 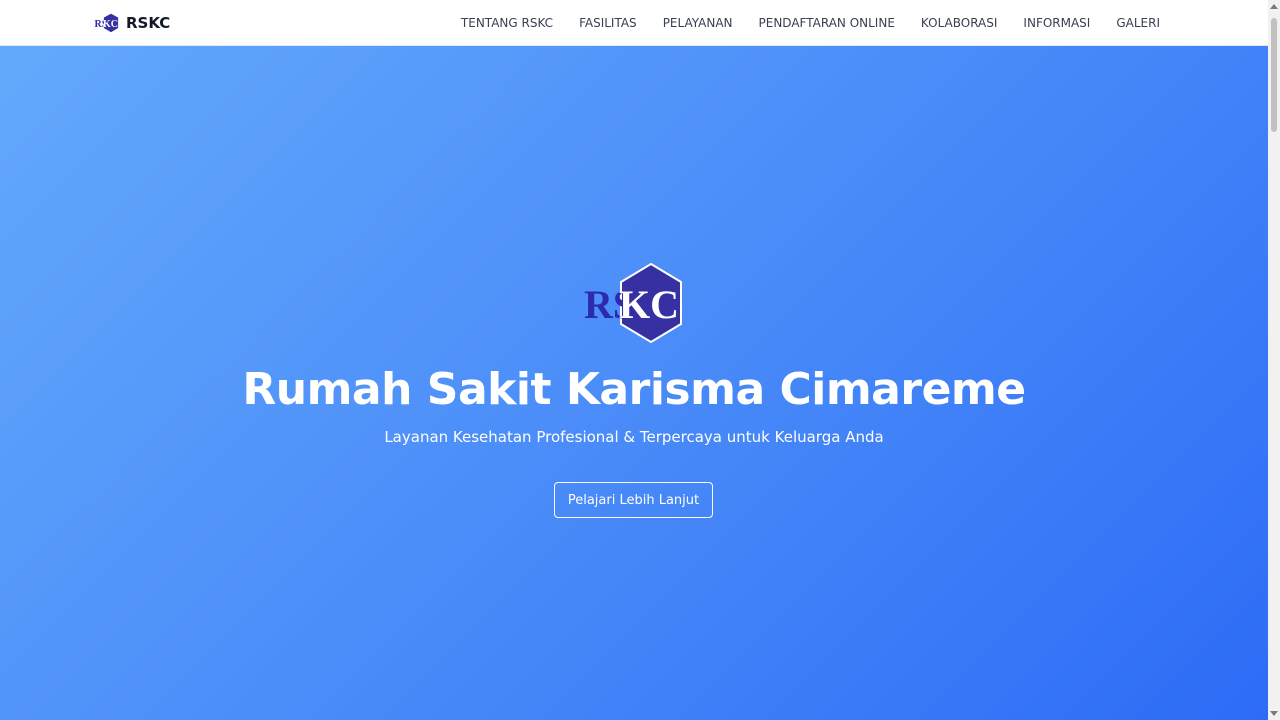 I want to click on nav-item-pelayanan: PELAYANAN, so click(x=698, y=23).